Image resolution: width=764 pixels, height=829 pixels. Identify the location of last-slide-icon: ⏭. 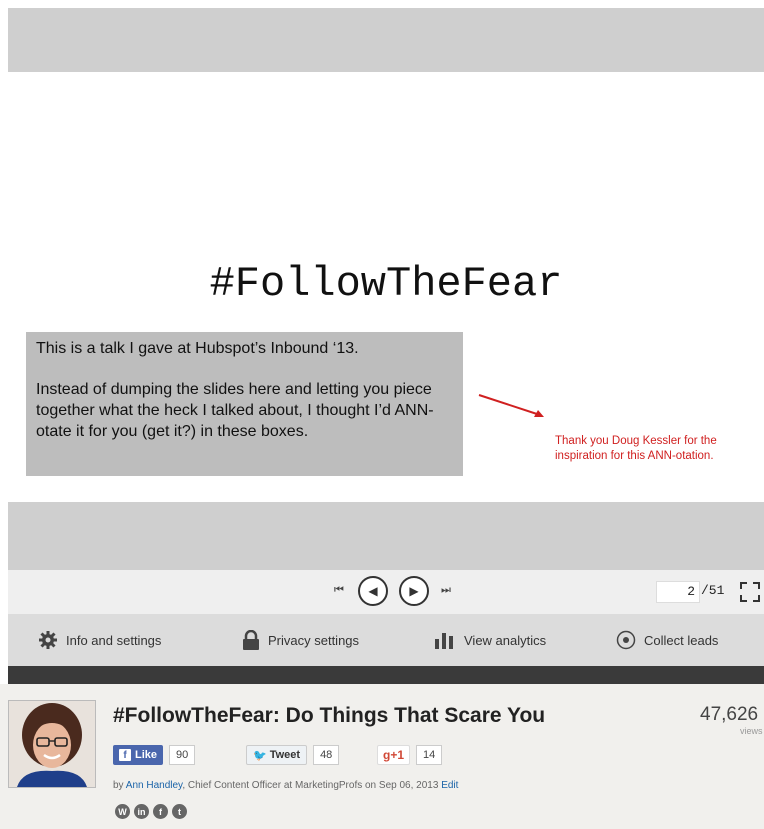
(446, 590).